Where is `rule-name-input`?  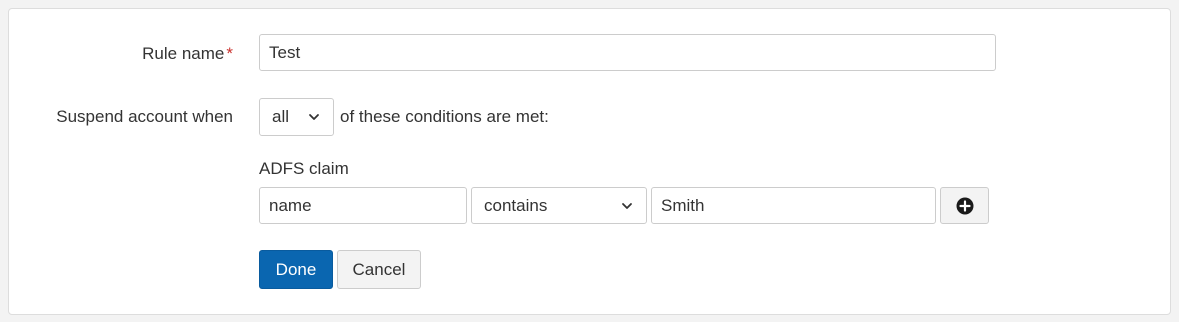 rule-name-input is located at coordinates (627, 52).